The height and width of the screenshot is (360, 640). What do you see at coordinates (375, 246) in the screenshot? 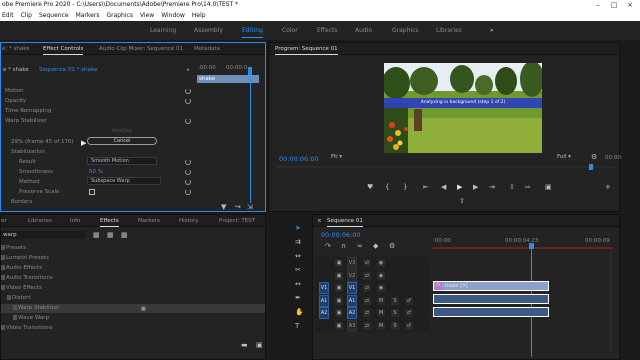
I see `add-marker-timeline-icon: ◆` at bounding box center [375, 246].